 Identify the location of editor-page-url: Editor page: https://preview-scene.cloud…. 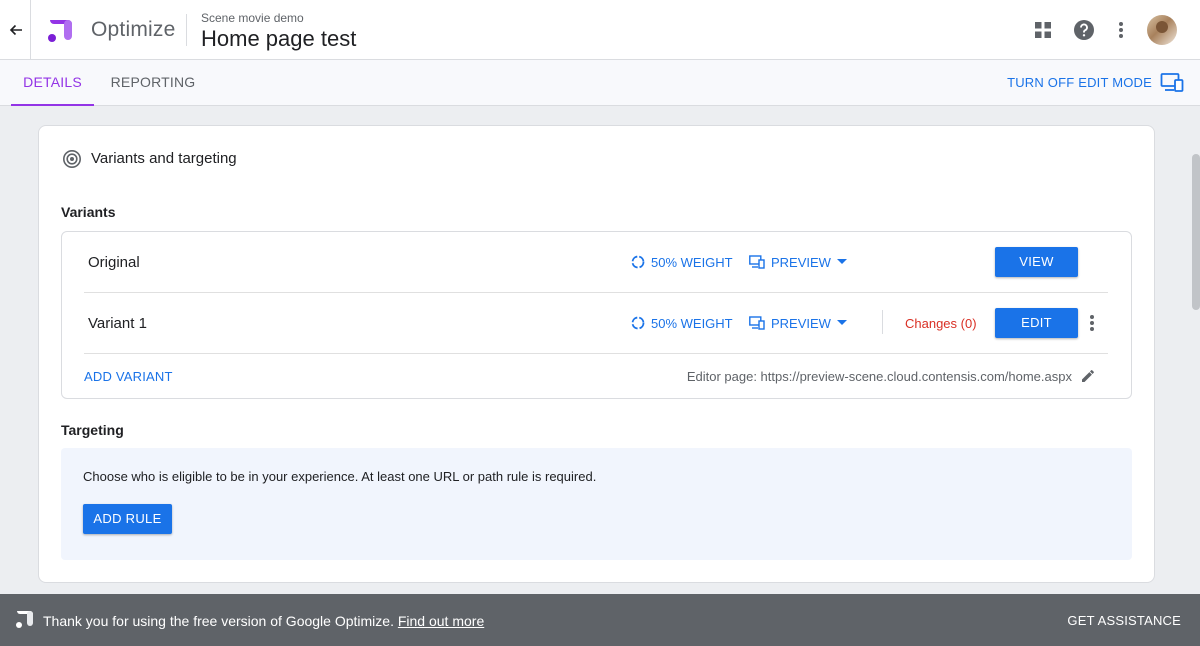
(879, 376).